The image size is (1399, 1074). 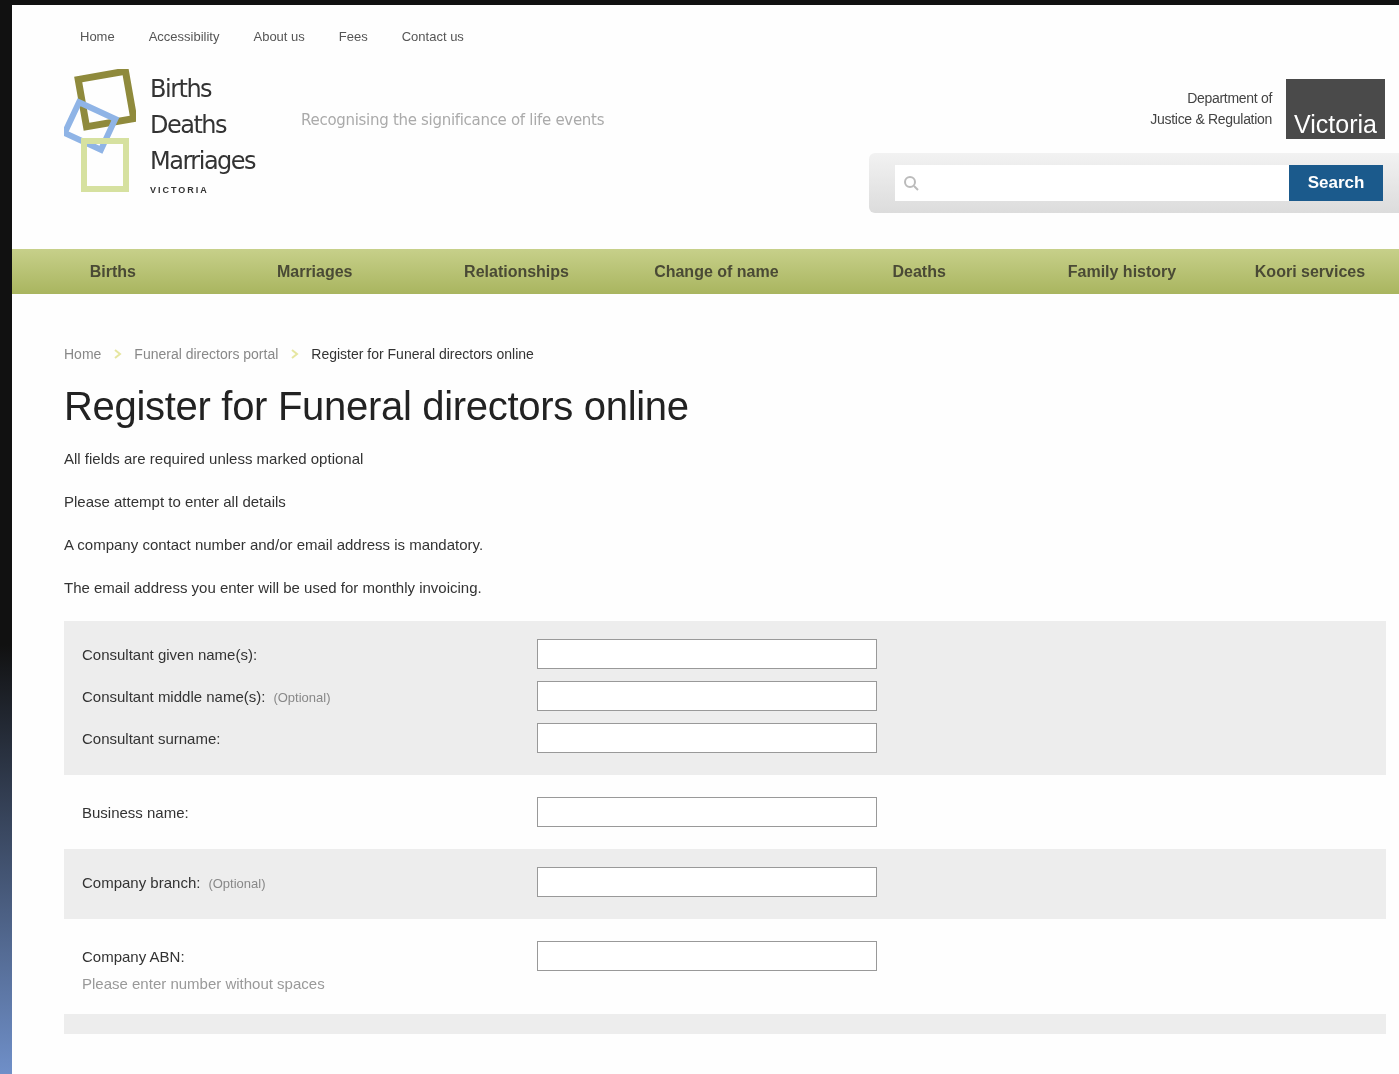 What do you see at coordinates (377, 406) in the screenshot?
I see `page-title: Register for Funeral directors online` at bounding box center [377, 406].